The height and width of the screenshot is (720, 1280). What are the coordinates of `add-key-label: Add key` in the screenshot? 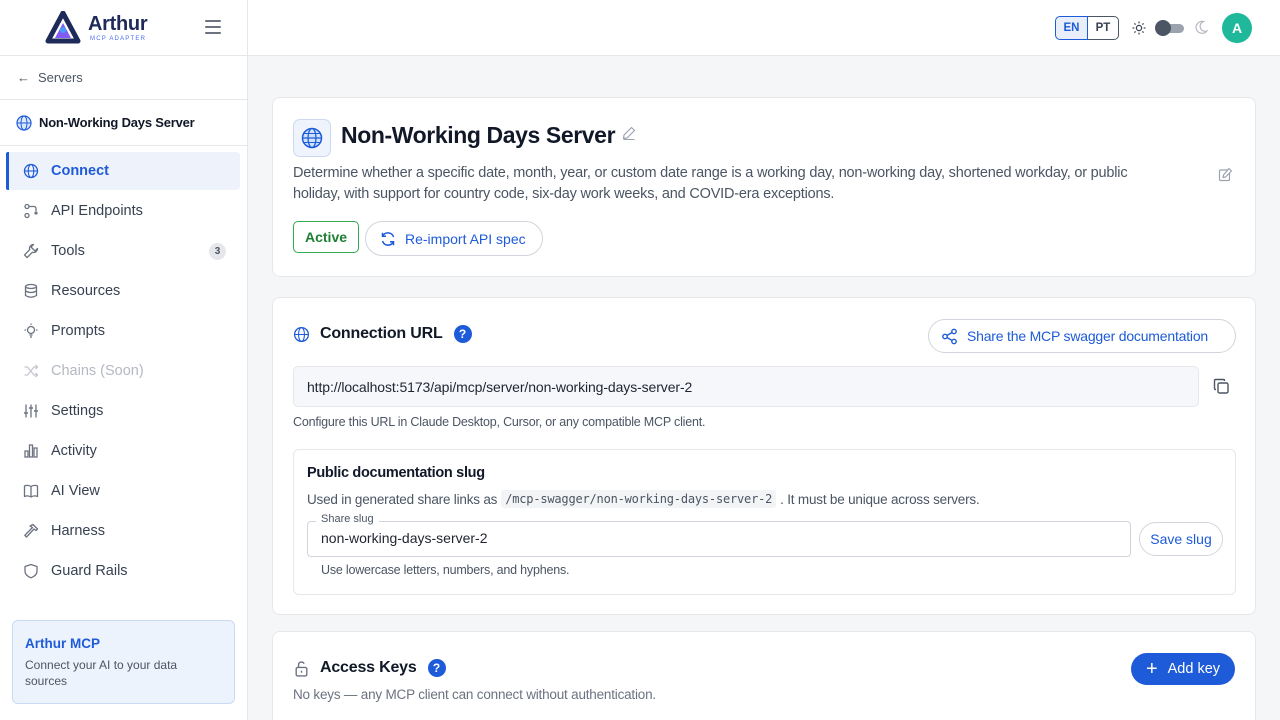 It's located at (1194, 669).